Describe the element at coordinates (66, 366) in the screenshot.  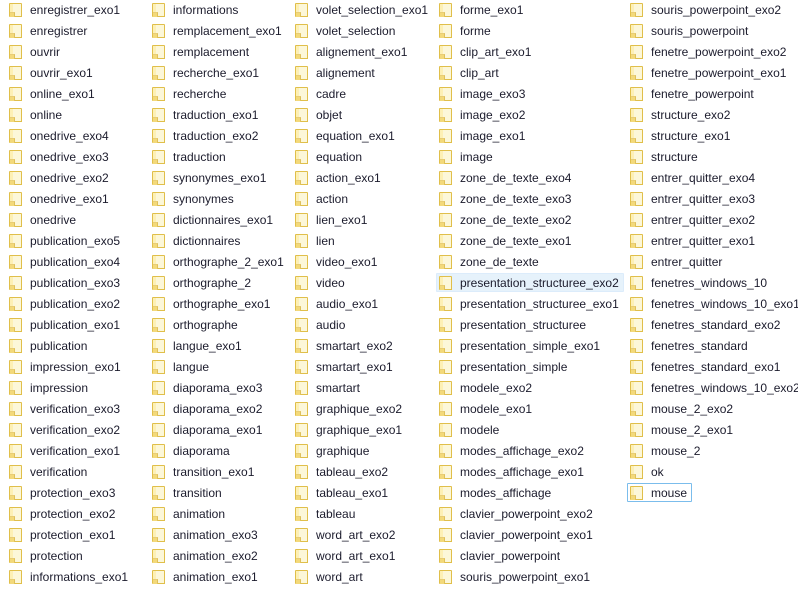
I see `folder-item: impression_exo1` at that location.